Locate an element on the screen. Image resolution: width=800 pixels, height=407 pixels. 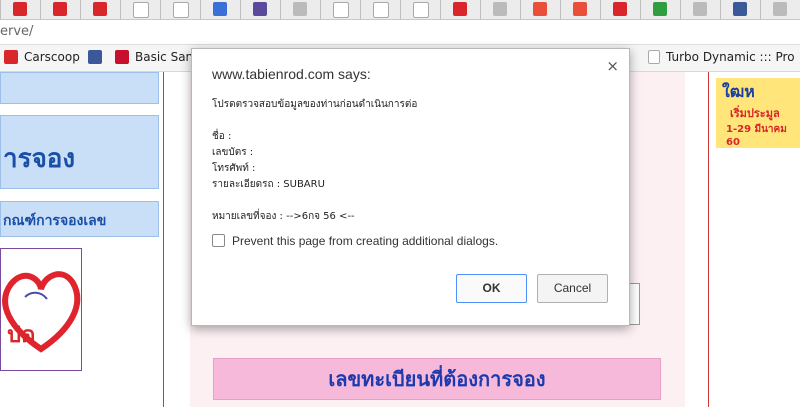
dialog-intro-line: โปรดตรวจสอบข้อมูลของท่านก่อนดำเนินการต่อ is located at coordinates (315, 104).